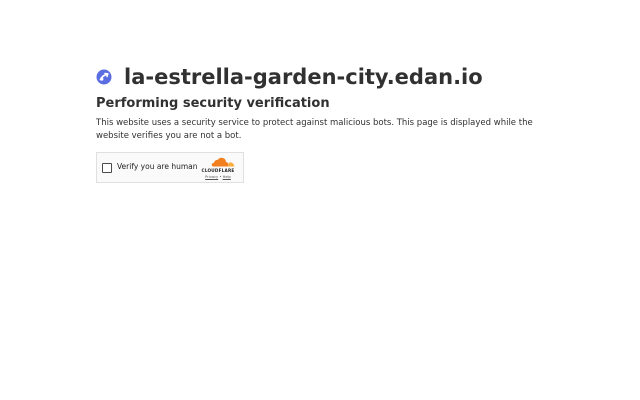 The height and width of the screenshot is (400, 640). I want to click on cloudflare-links: Privacy • Help, so click(218, 177).